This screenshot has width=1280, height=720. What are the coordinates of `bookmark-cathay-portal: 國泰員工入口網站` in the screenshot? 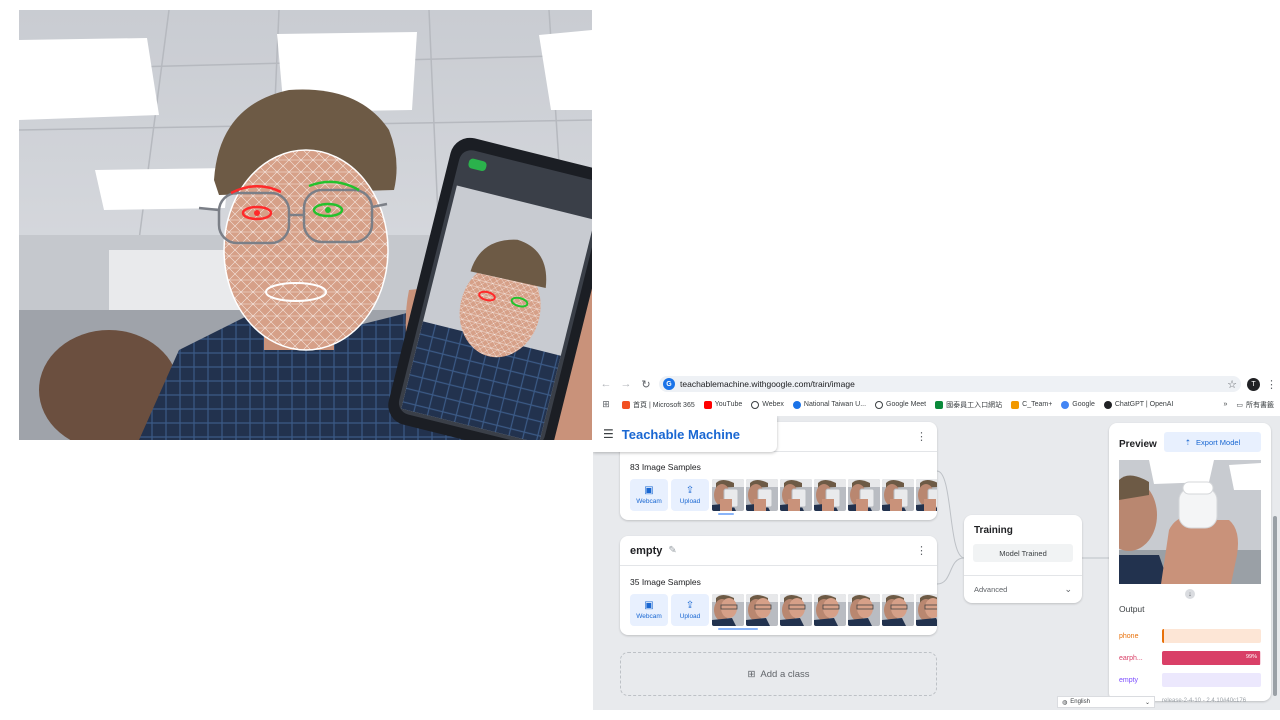 It's located at (968, 405).